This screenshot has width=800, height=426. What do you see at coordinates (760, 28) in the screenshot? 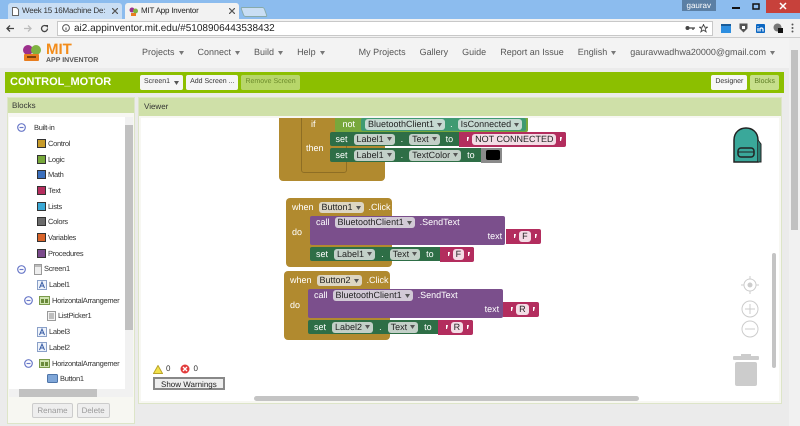
I see `linkedin-icon` at bounding box center [760, 28].